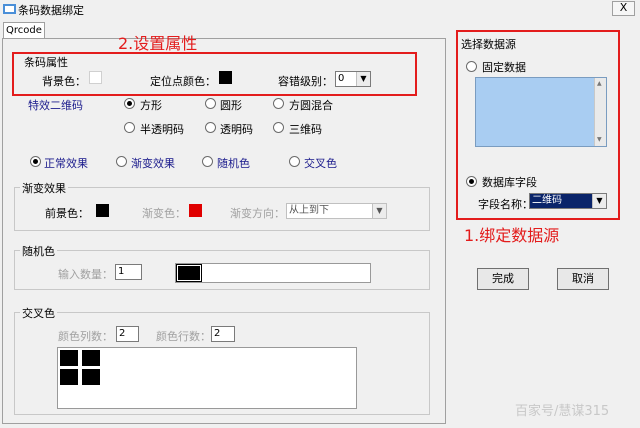  I want to click on fg-color-label: 前景色：, so click(67, 213).